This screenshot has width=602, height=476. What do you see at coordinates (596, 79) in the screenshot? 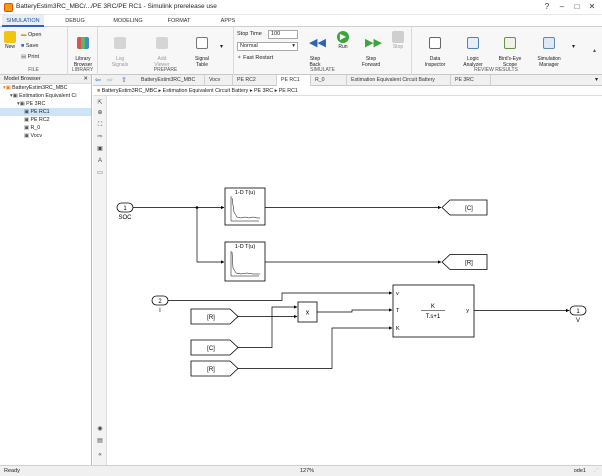
I see `tab-list-icon: ▾` at bounding box center [596, 79].